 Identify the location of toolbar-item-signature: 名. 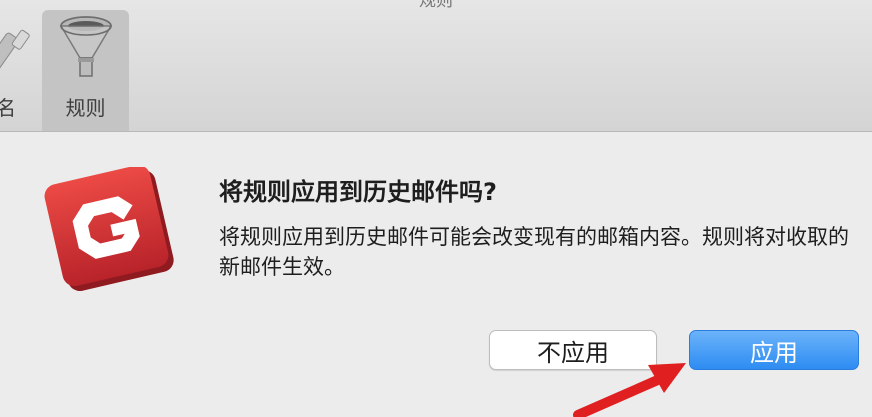
(21, 70).